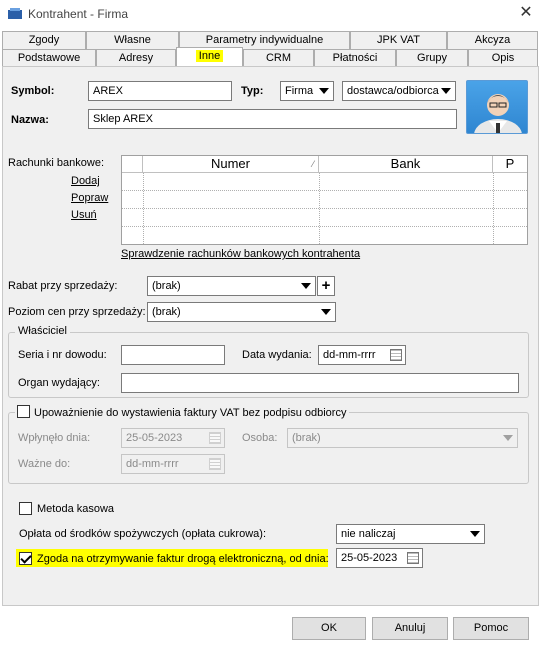  What do you see at coordinates (241, 312) in the screenshot?
I see `poziom-cen-select: (brak)` at bounding box center [241, 312].